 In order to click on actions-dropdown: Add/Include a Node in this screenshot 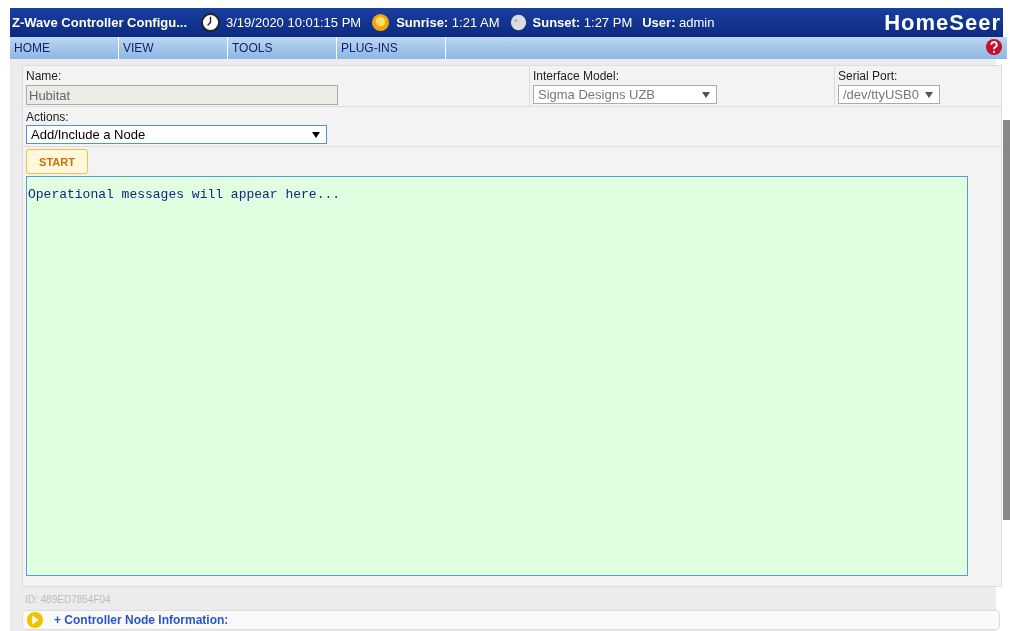, I will do `click(176, 134)`.